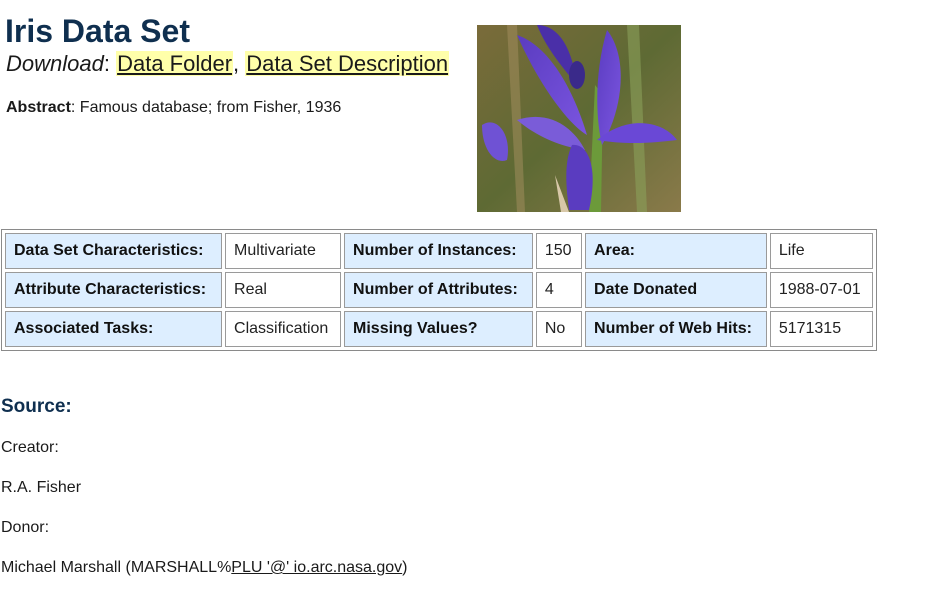 Image resolution: width=945 pixels, height=601 pixels. I want to click on table-value-cell: Life, so click(821, 251).